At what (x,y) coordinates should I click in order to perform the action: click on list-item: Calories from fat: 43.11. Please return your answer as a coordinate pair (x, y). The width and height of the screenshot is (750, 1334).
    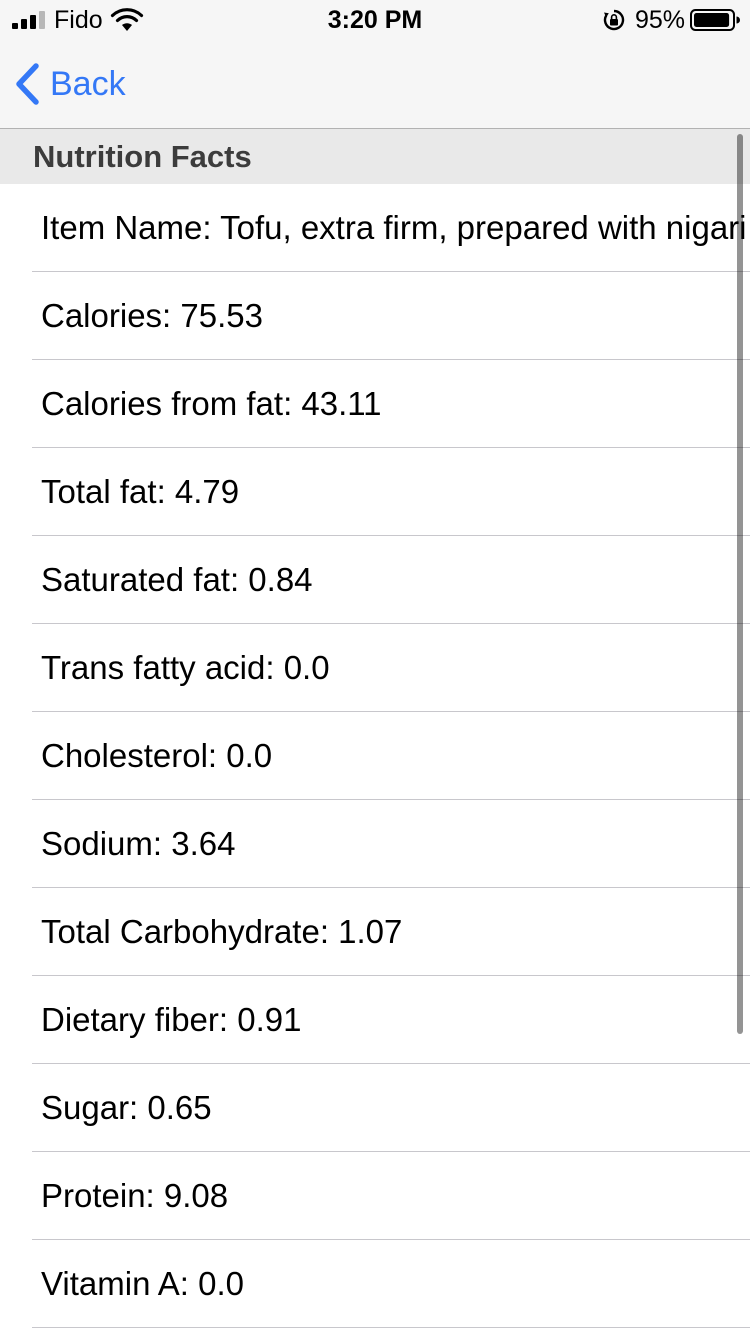
    Looking at the image, I should click on (375, 404).